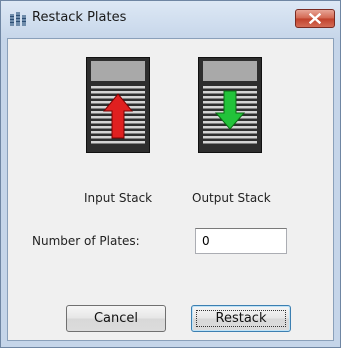 This screenshot has height=348, width=341. I want to click on number-of-plates-input, so click(241, 241).